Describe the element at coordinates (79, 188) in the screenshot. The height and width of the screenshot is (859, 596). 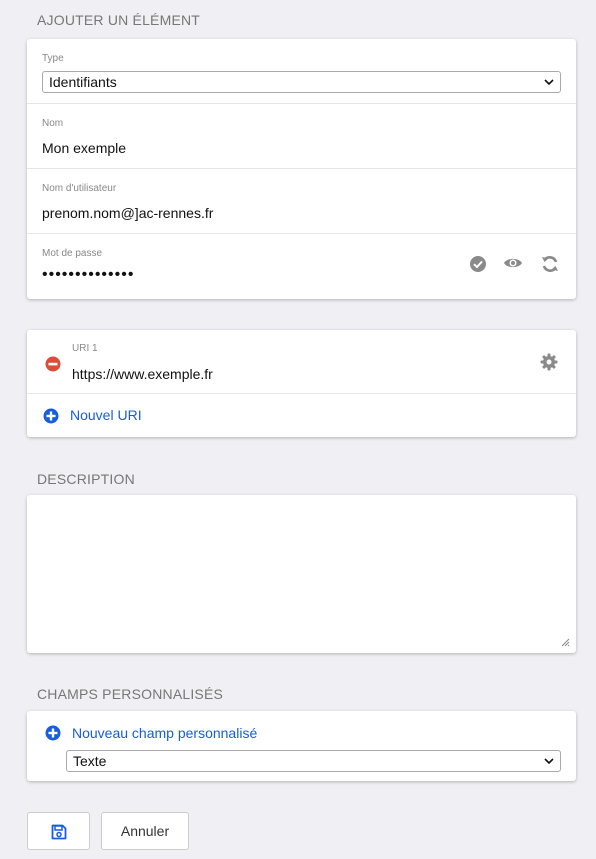
I see `username-label: Nom d'utilisateur` at that location.